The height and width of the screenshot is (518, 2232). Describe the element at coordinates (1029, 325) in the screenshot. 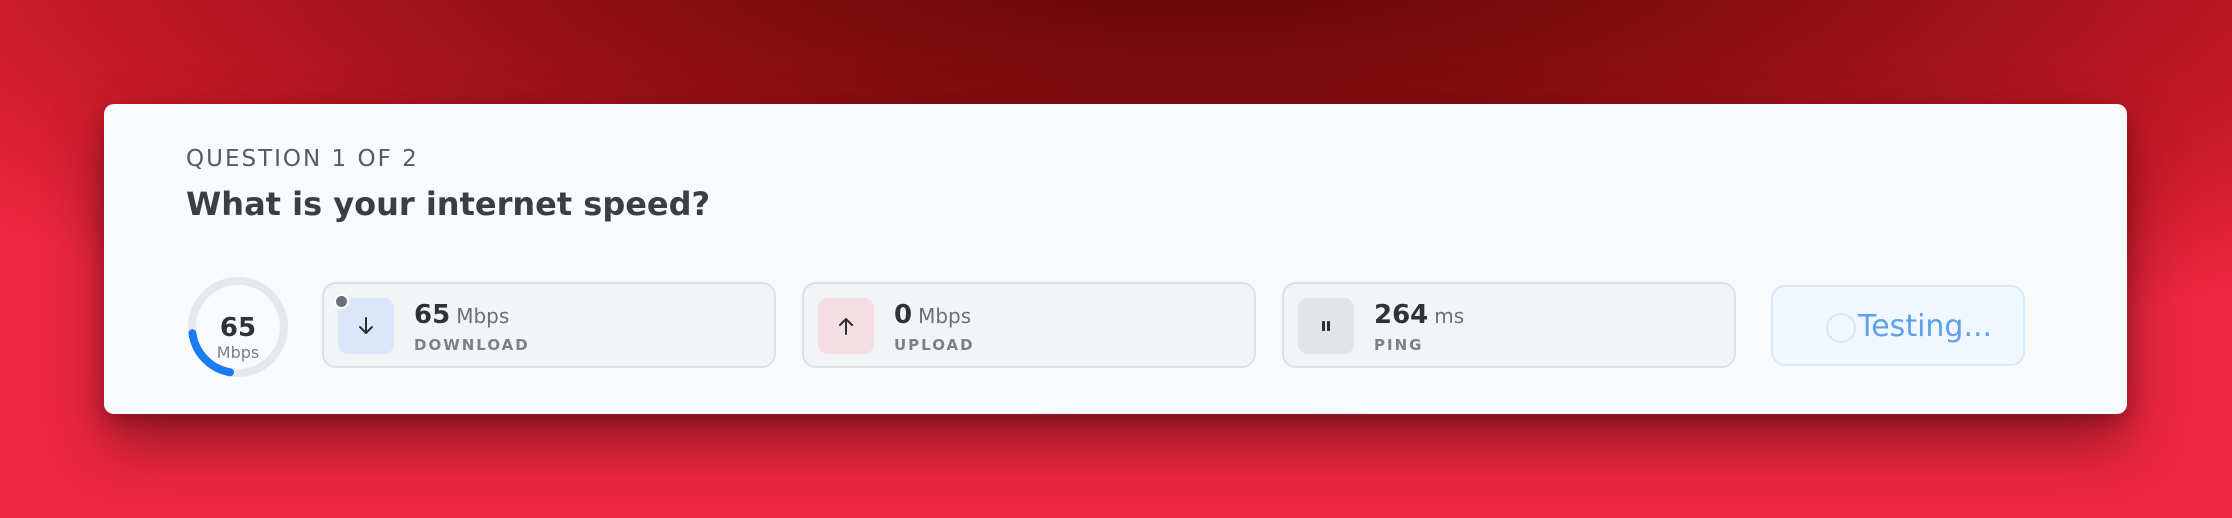

I see `upload-stat-card: 0 Mbps UPLOAD` at that location.